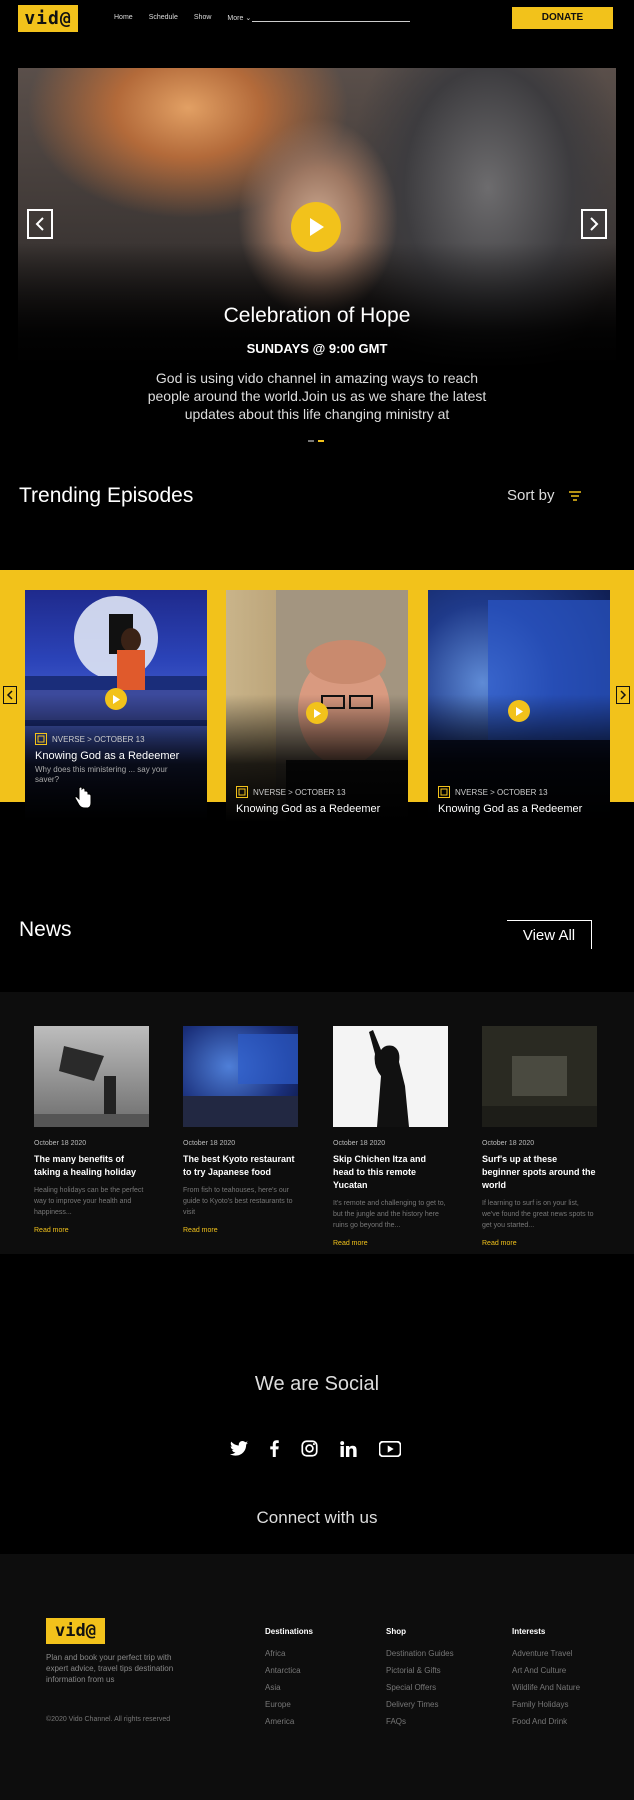 This screenshot has width=634, height=1800. Describe the element at coordinates (594, 224) in the screenshot. I see `hero-next-button` at that location.